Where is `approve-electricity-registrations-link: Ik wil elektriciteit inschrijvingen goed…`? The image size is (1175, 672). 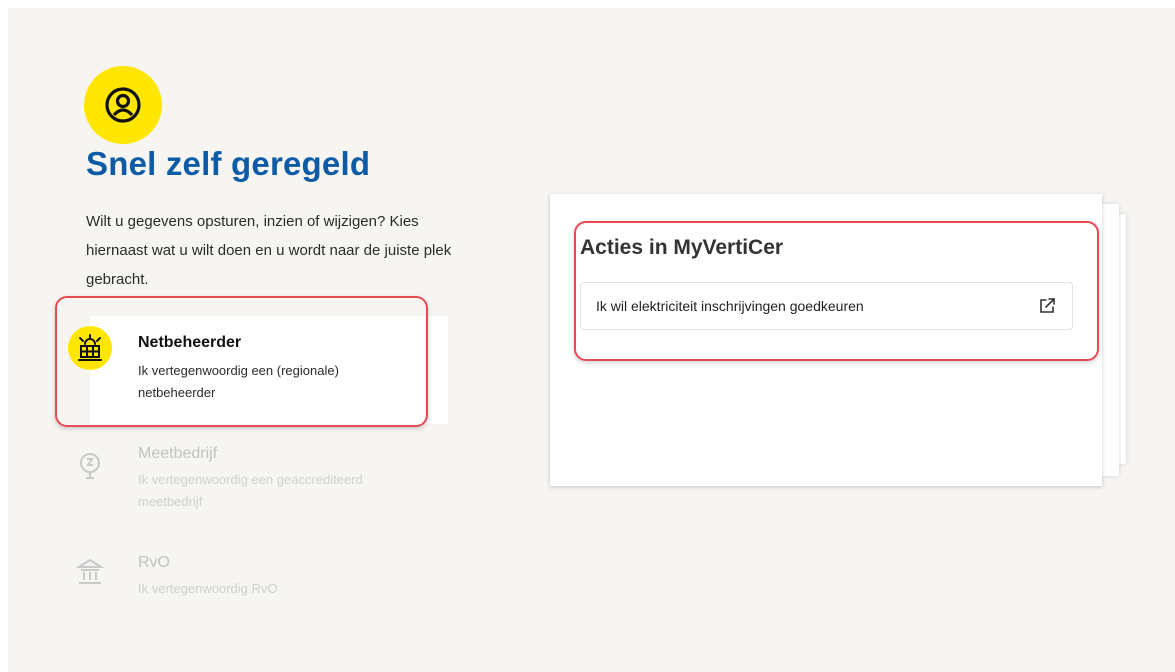
approve-electricity-registrations-link: Ik wil elektriciteit inschrijvingen goed… is located at coordinates (826, 306).